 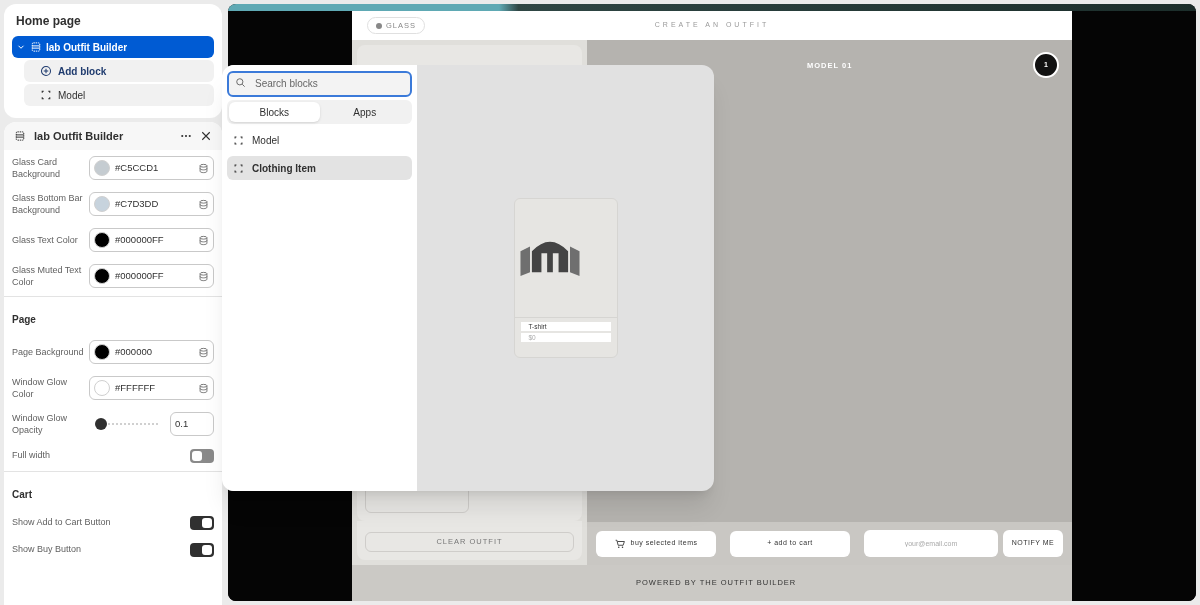 What do you see at coordinates (151, 352) in the screenshot?
I see `color-field: #000000` at bounding box center [151, 352].